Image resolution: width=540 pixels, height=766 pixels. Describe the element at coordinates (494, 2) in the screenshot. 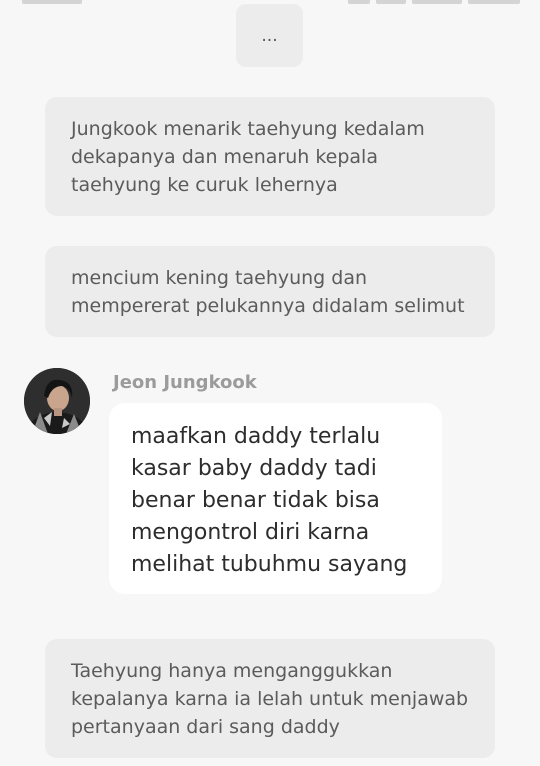

I see `battery-icon-fragment` at that location.